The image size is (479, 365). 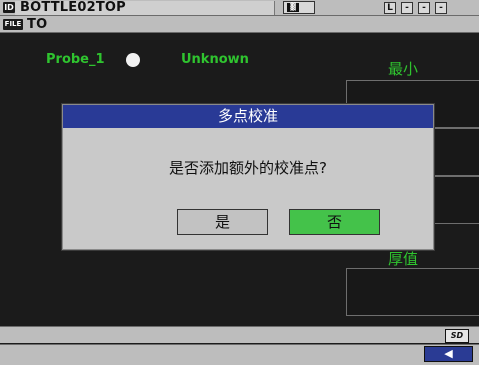 What do you see at coordinates (248, 168) in the screenshot?
I see `dialog-message: 是否添加额外的校准点?` at bounding box center [248, 168].